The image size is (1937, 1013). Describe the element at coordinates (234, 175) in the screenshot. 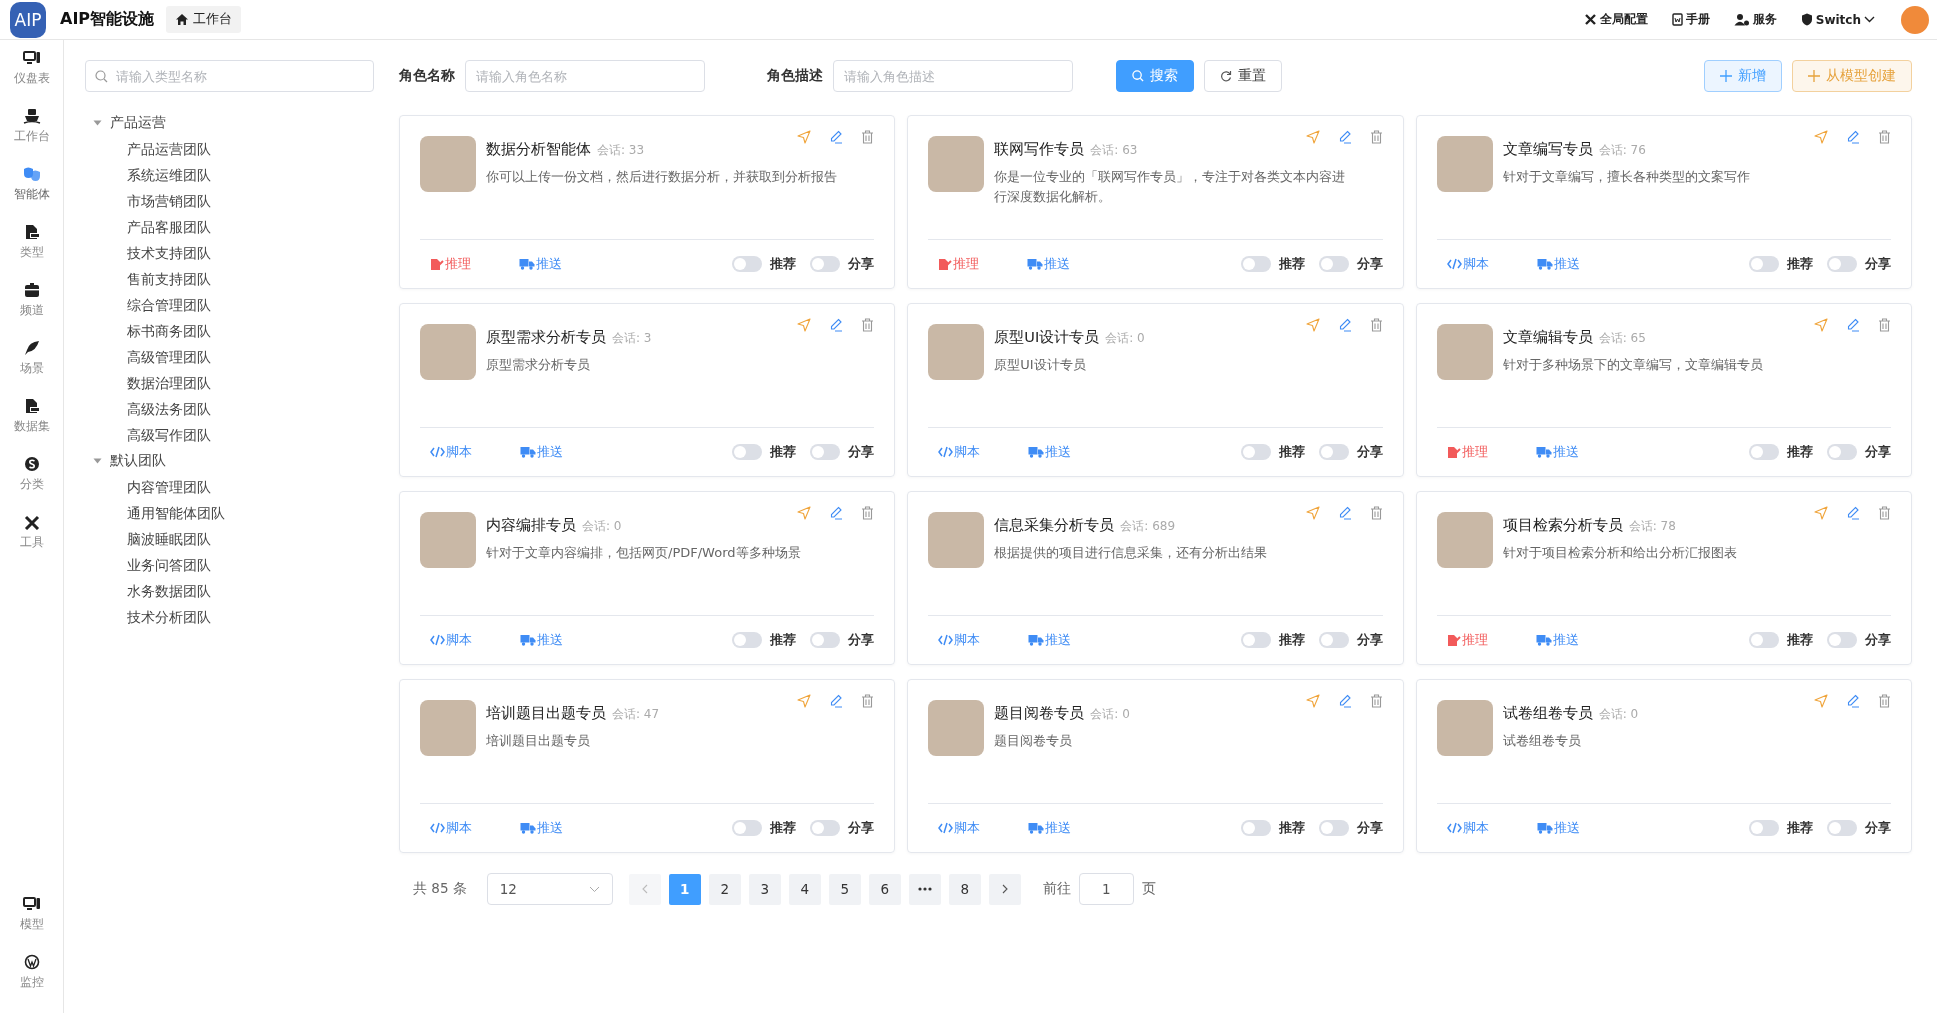

I see `tree-item: 系统运维团队` at that location.